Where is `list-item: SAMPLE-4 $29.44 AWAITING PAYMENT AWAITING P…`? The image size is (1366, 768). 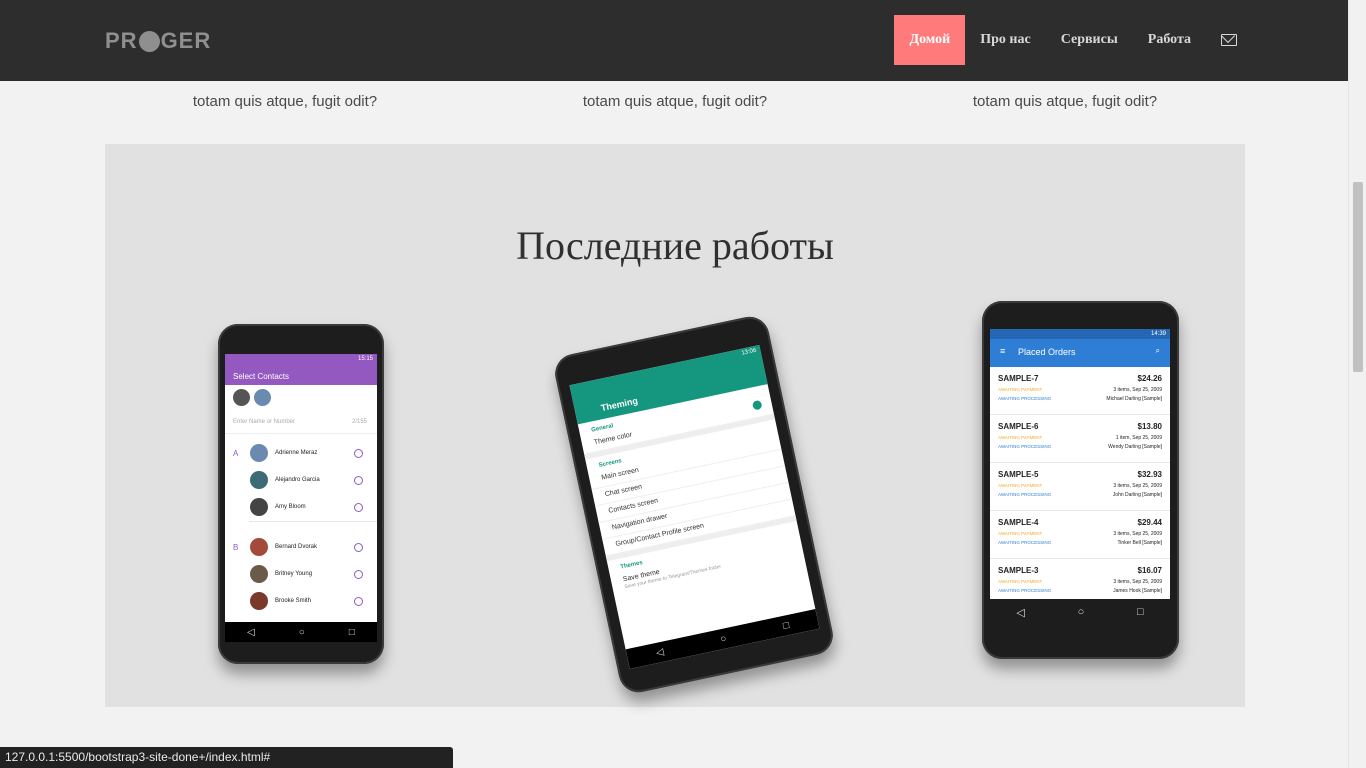 list-item: SAMPLE-4 $29.44 AWAITING PAYMENT AWAITING P… is located at coordinates (1080, 535).